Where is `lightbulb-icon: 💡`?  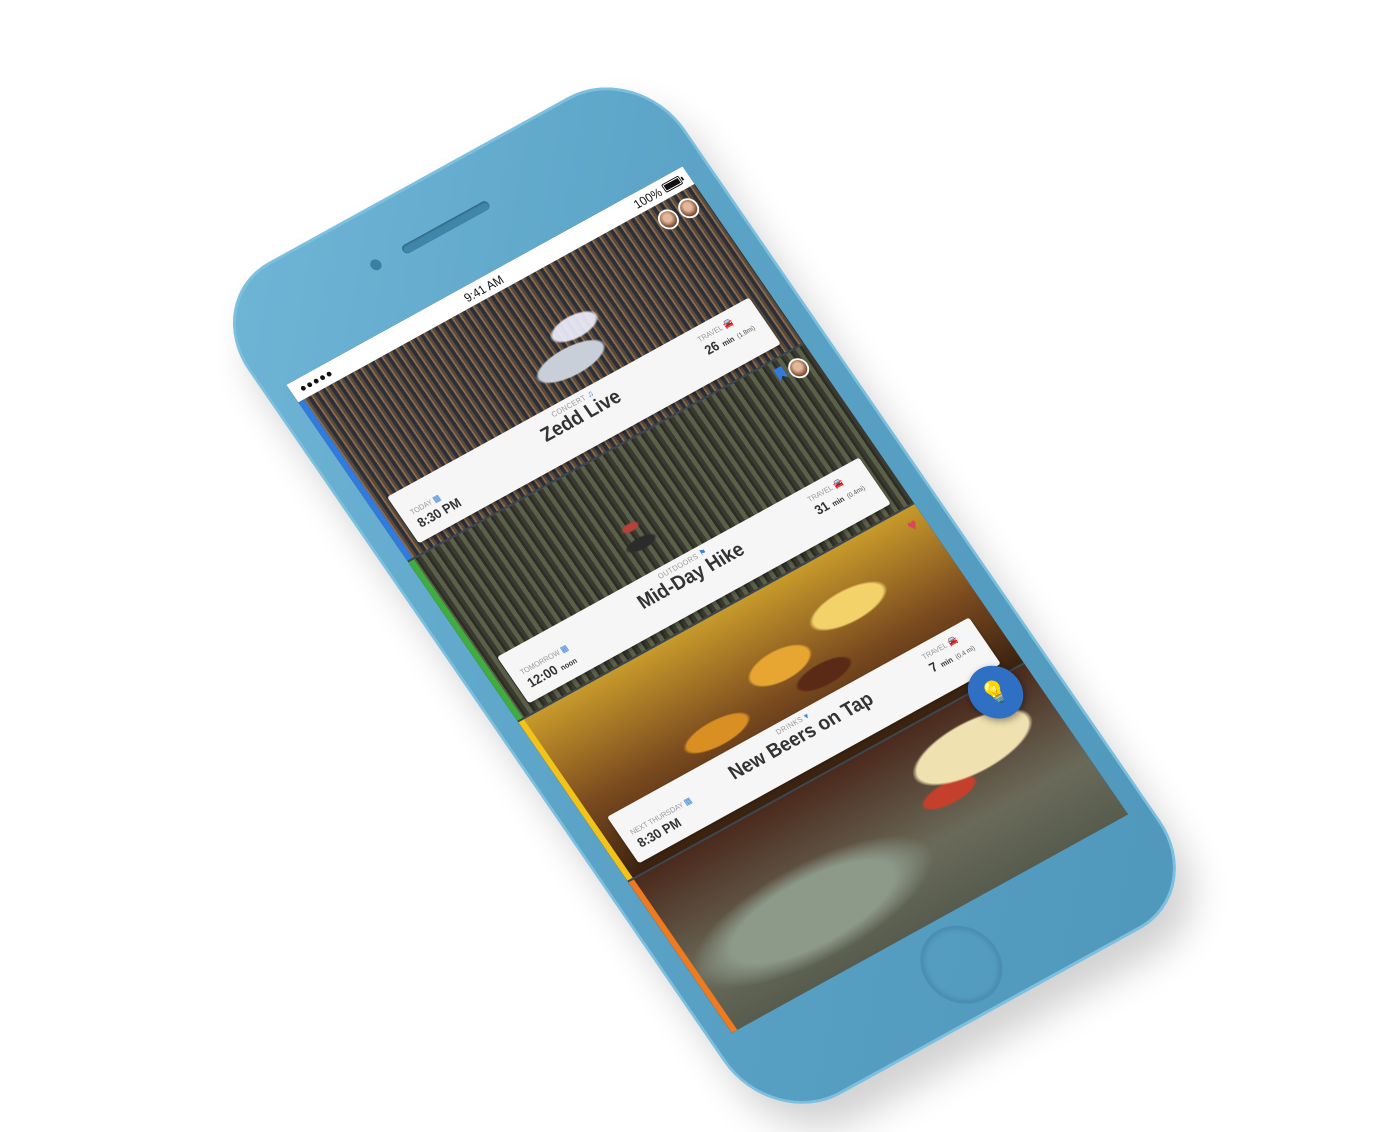 lightbulb-icon: 💡 is located at coordinates (995, 692).